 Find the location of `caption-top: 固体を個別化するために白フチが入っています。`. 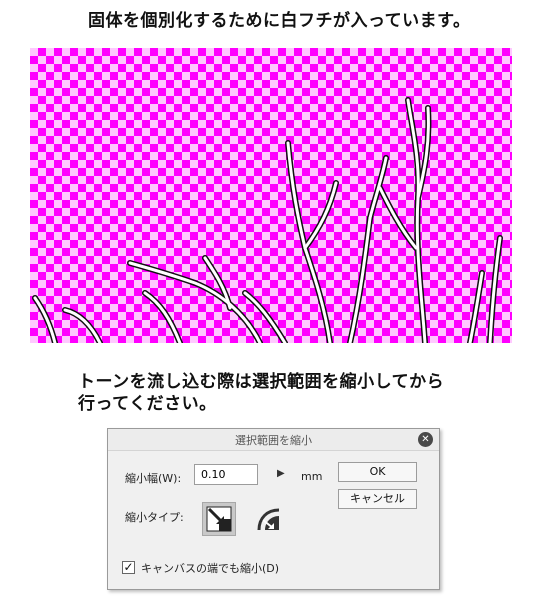

caption-top: 固体を個別化するために白フチが入っています。 is located at coordinates (279, 21).